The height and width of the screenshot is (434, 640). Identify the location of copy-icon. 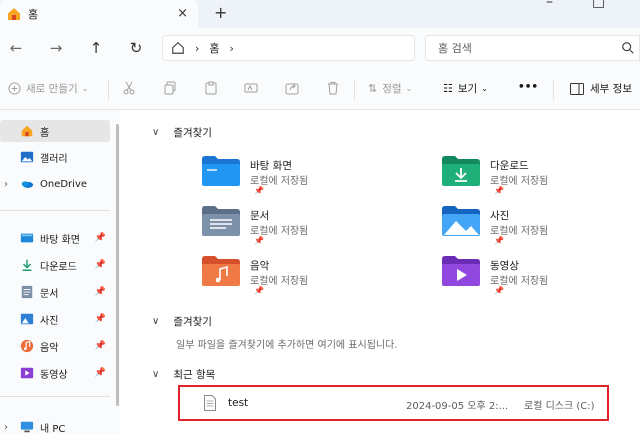
(170, 88).